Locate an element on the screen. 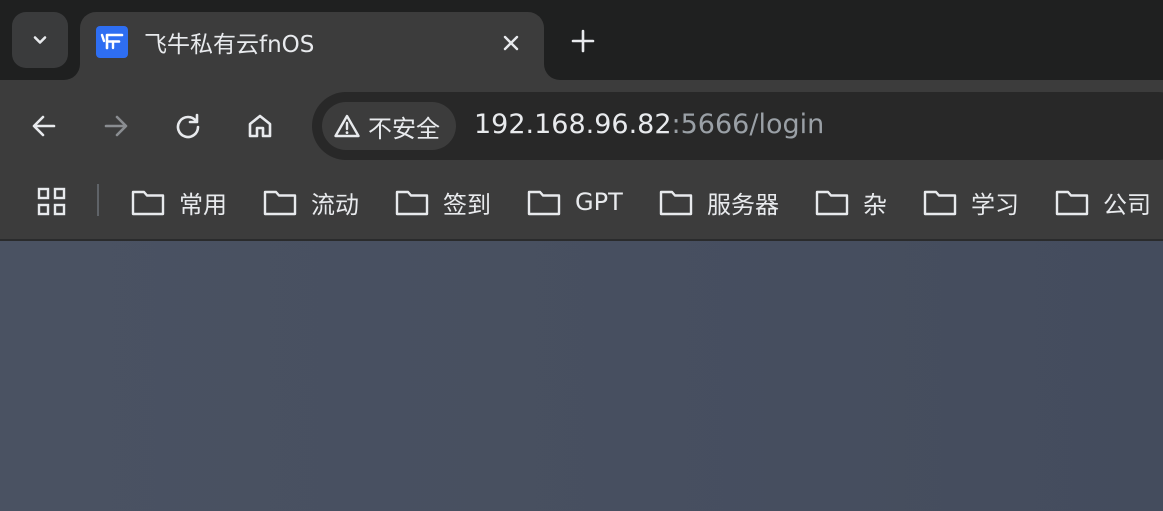  arrow-left-icon is located at coordinates (44, 126).